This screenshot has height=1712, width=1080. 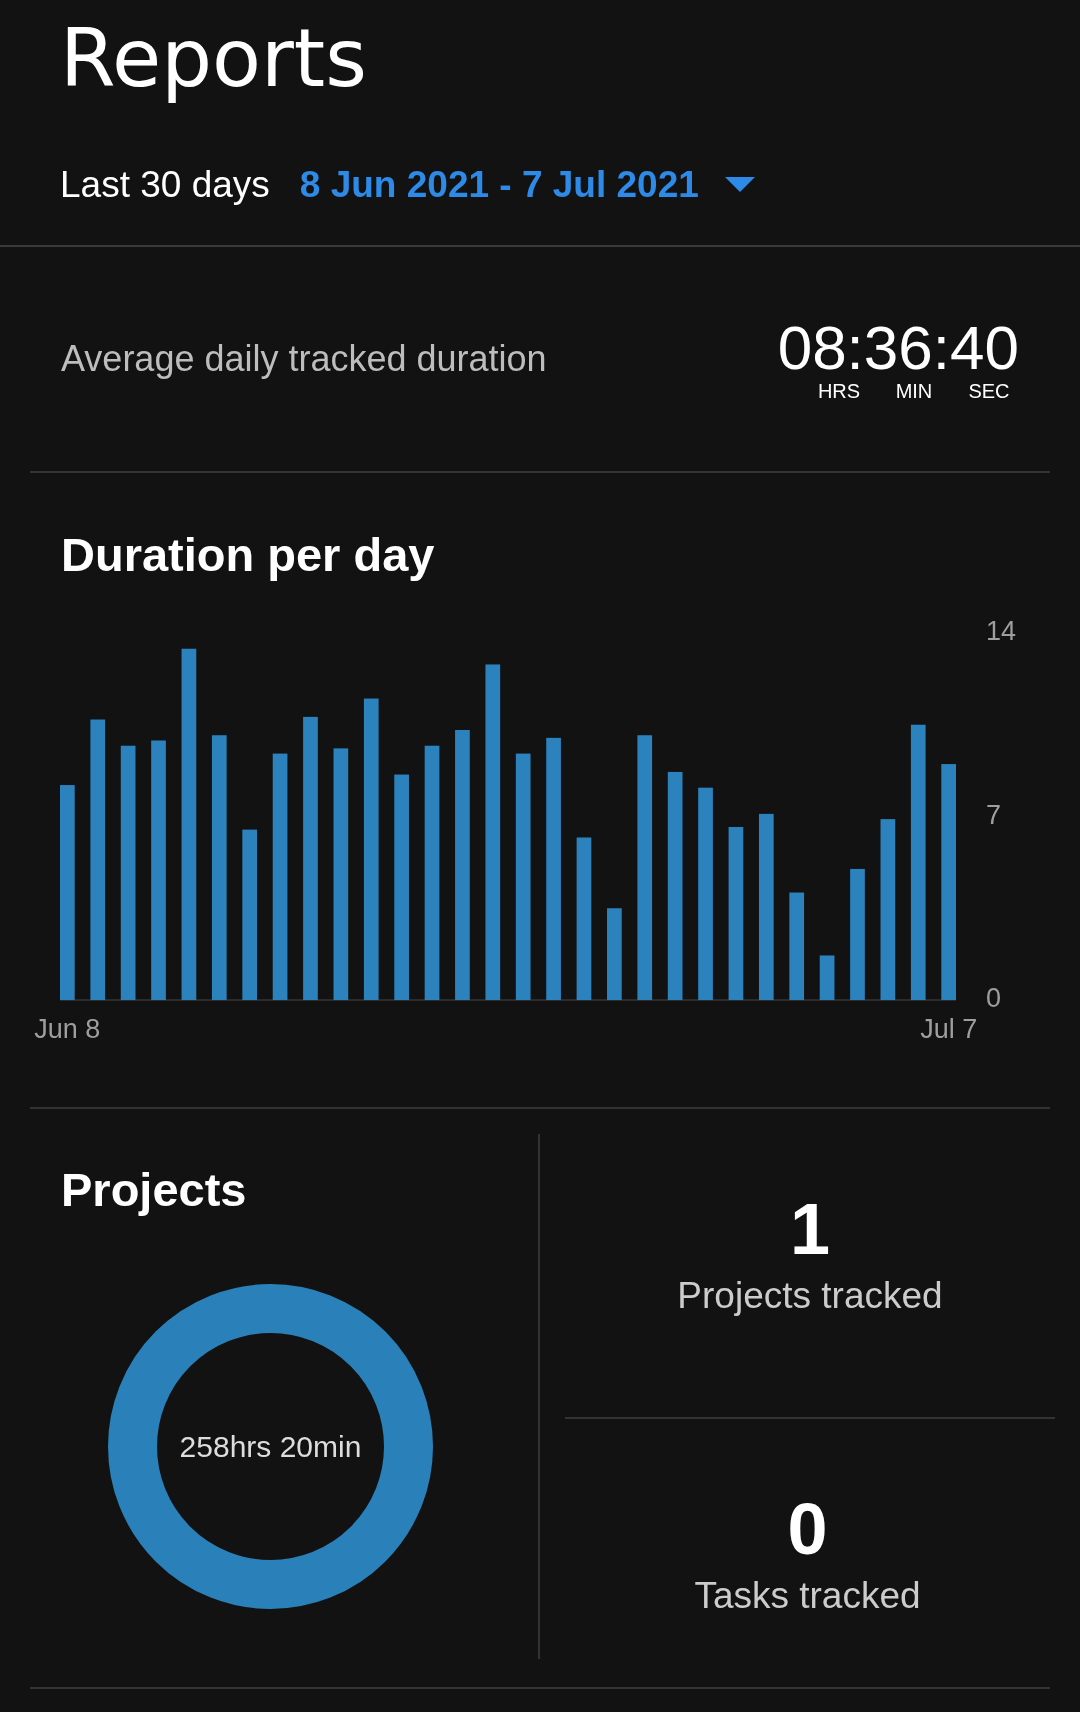 What do you see at coordinates (214, 57) in the screenshot?
I see `page-title: Reports` at bounding box center [214, 57].